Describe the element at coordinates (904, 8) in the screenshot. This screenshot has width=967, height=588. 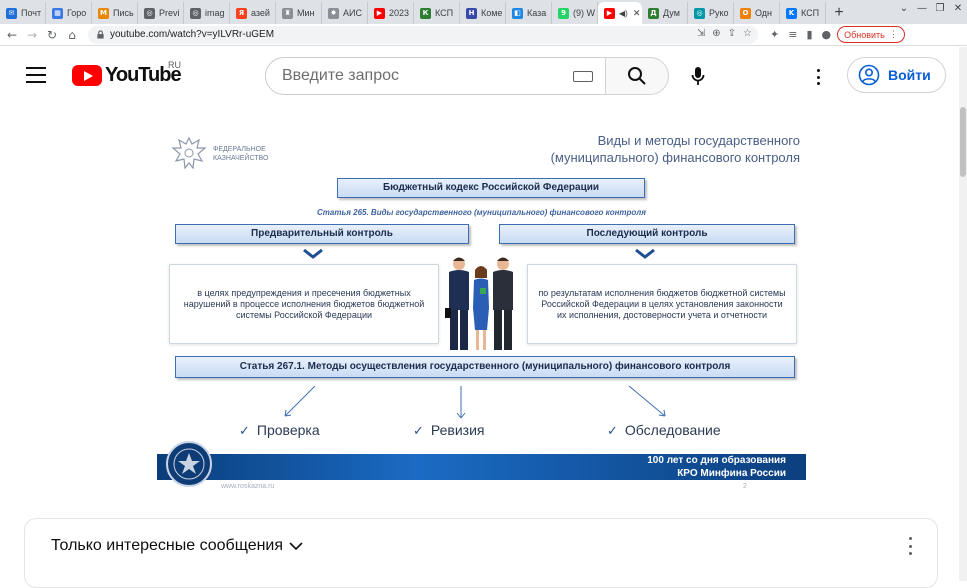
I see `tab-search-chevron-icon: ⌄` at that location.